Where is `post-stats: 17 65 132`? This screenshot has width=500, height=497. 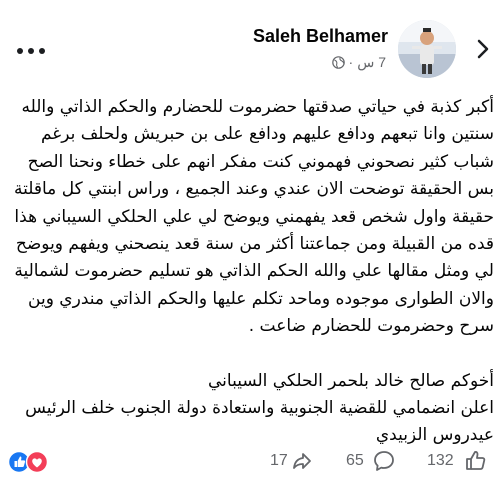
post-stats: 17 65 132 is located at coordinates (250, 464).